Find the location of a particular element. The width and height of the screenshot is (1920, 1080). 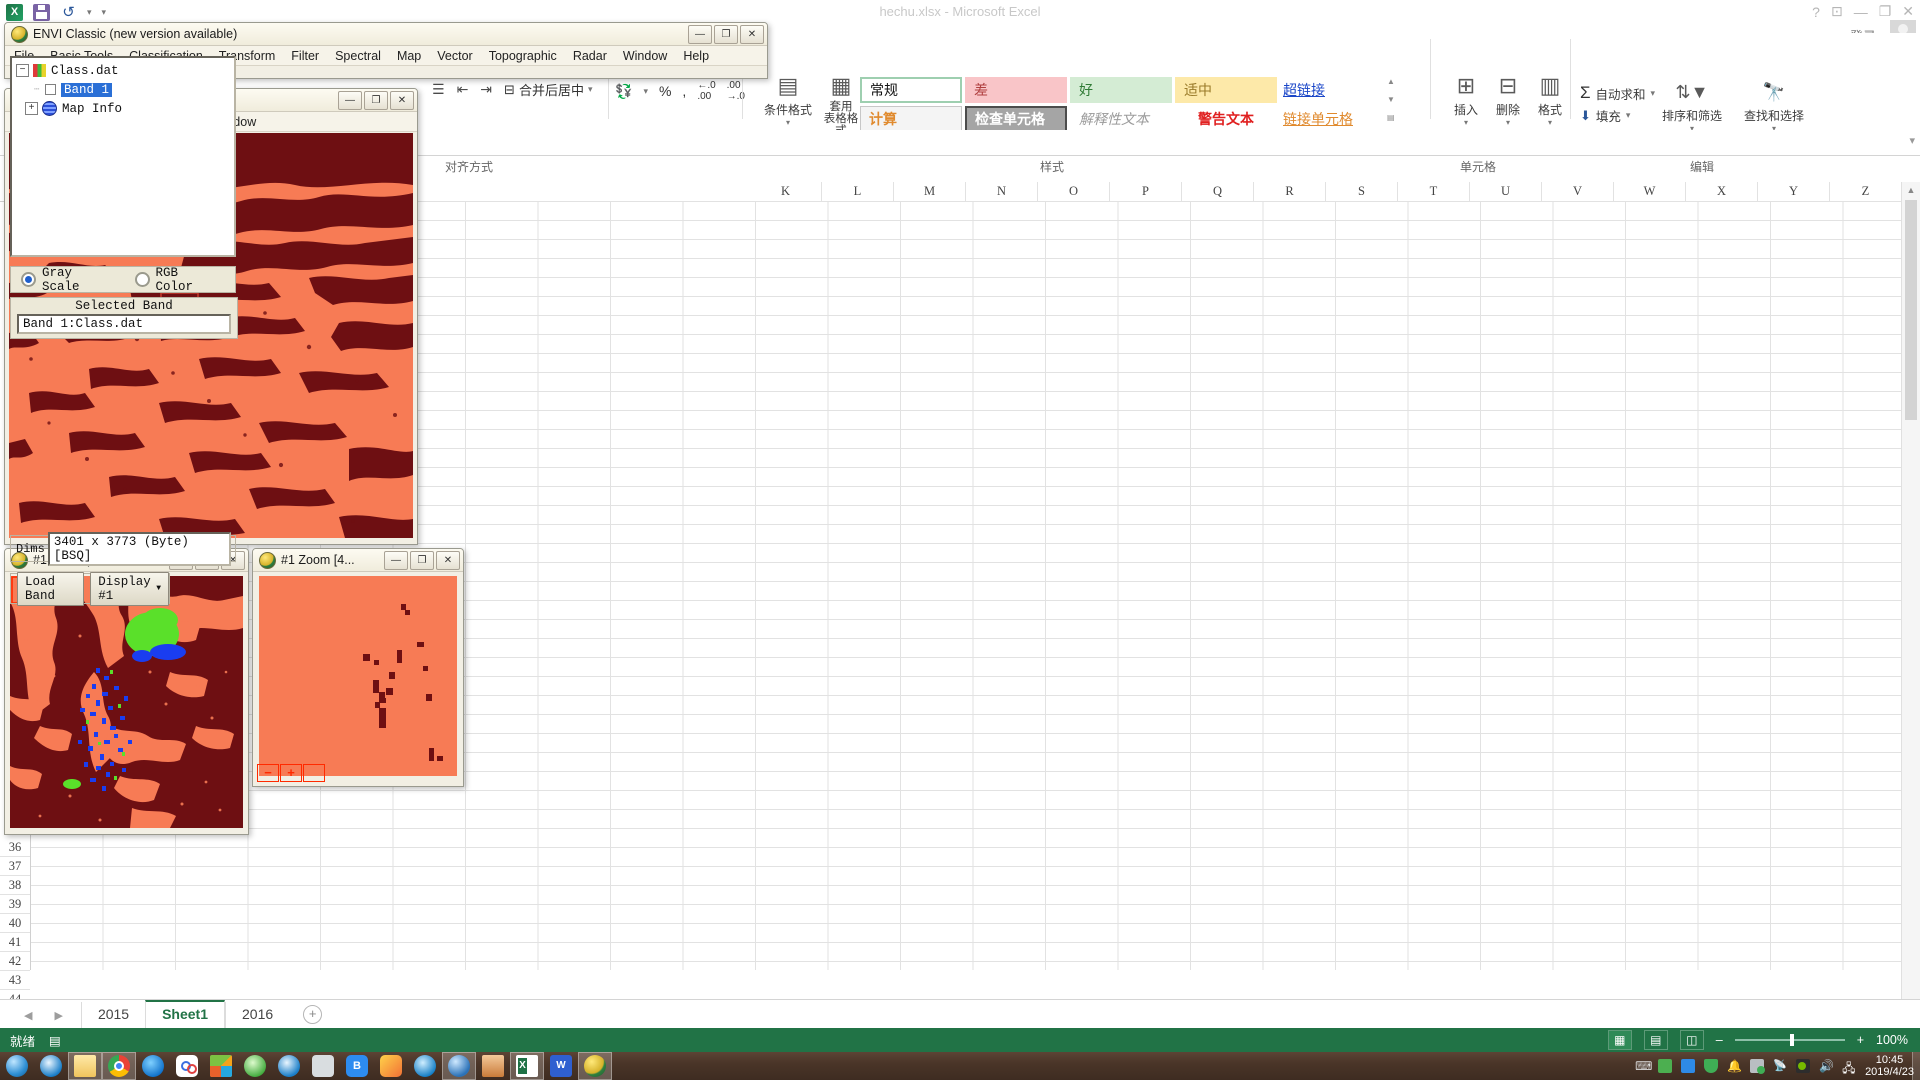

style-calculation: 计算 is located at coordinates (911, 119).